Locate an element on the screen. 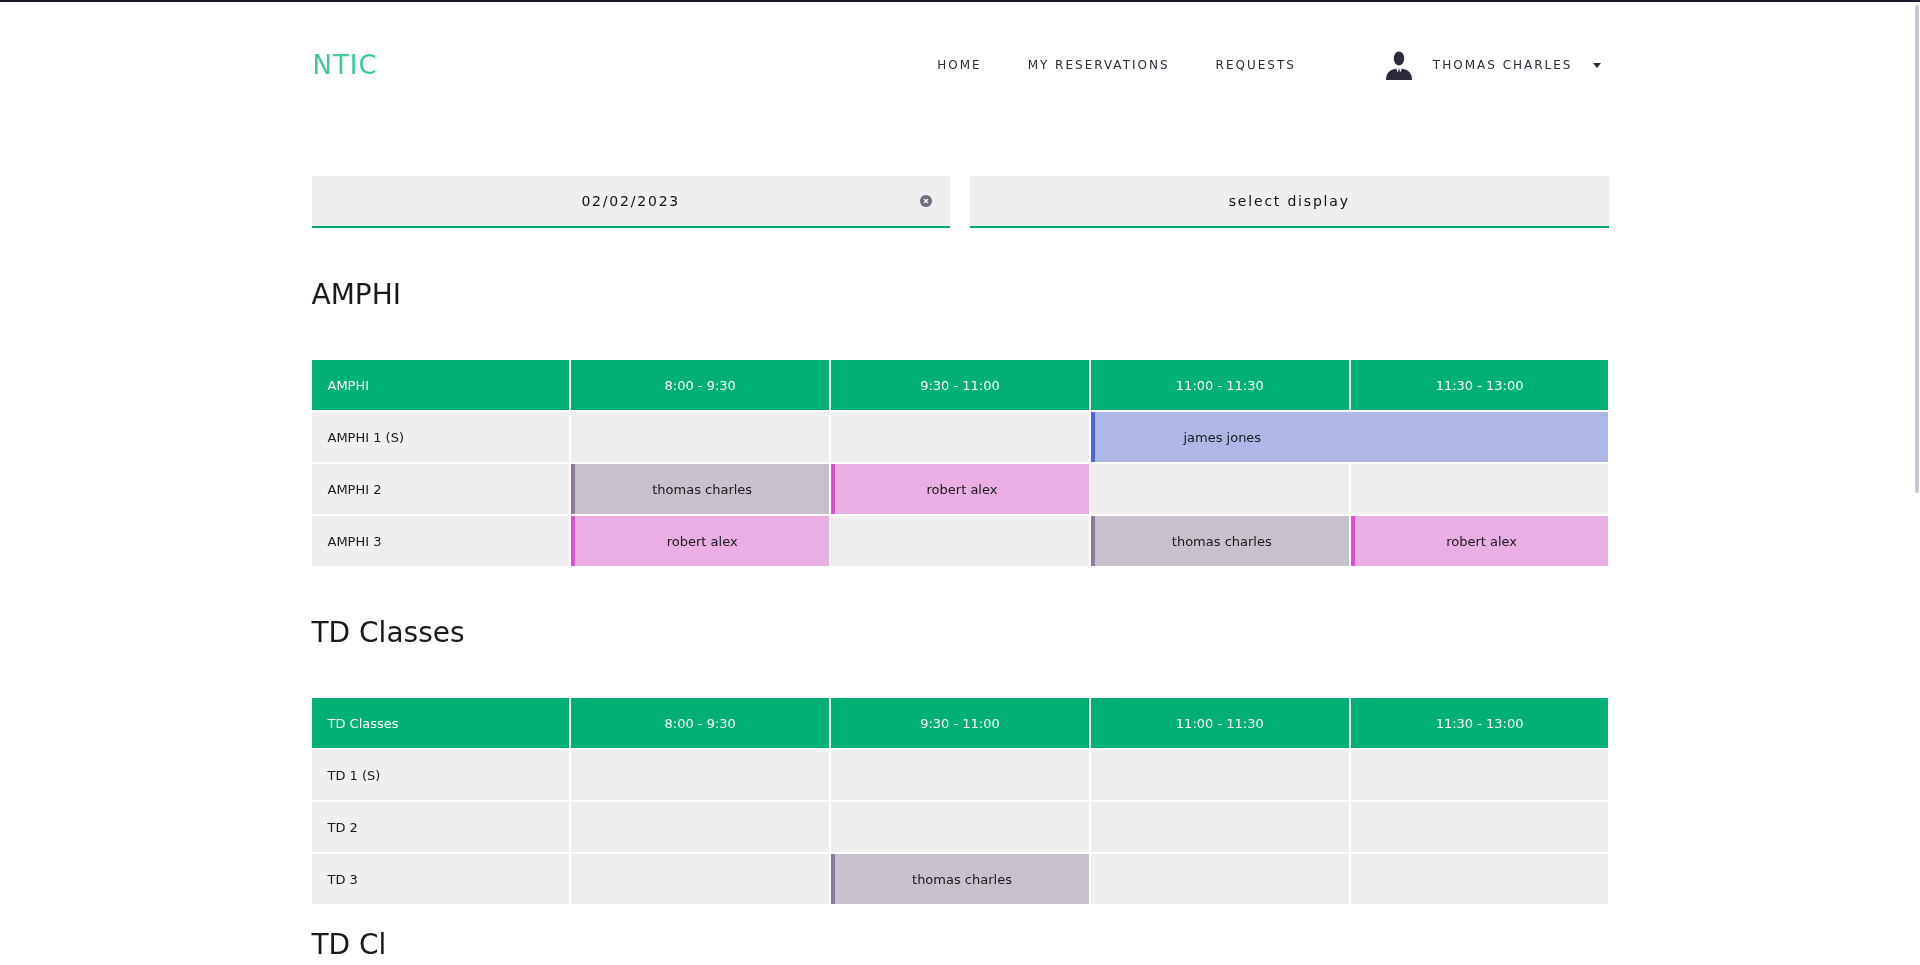  nav-link: HOME is located at coordinates (959, 65).